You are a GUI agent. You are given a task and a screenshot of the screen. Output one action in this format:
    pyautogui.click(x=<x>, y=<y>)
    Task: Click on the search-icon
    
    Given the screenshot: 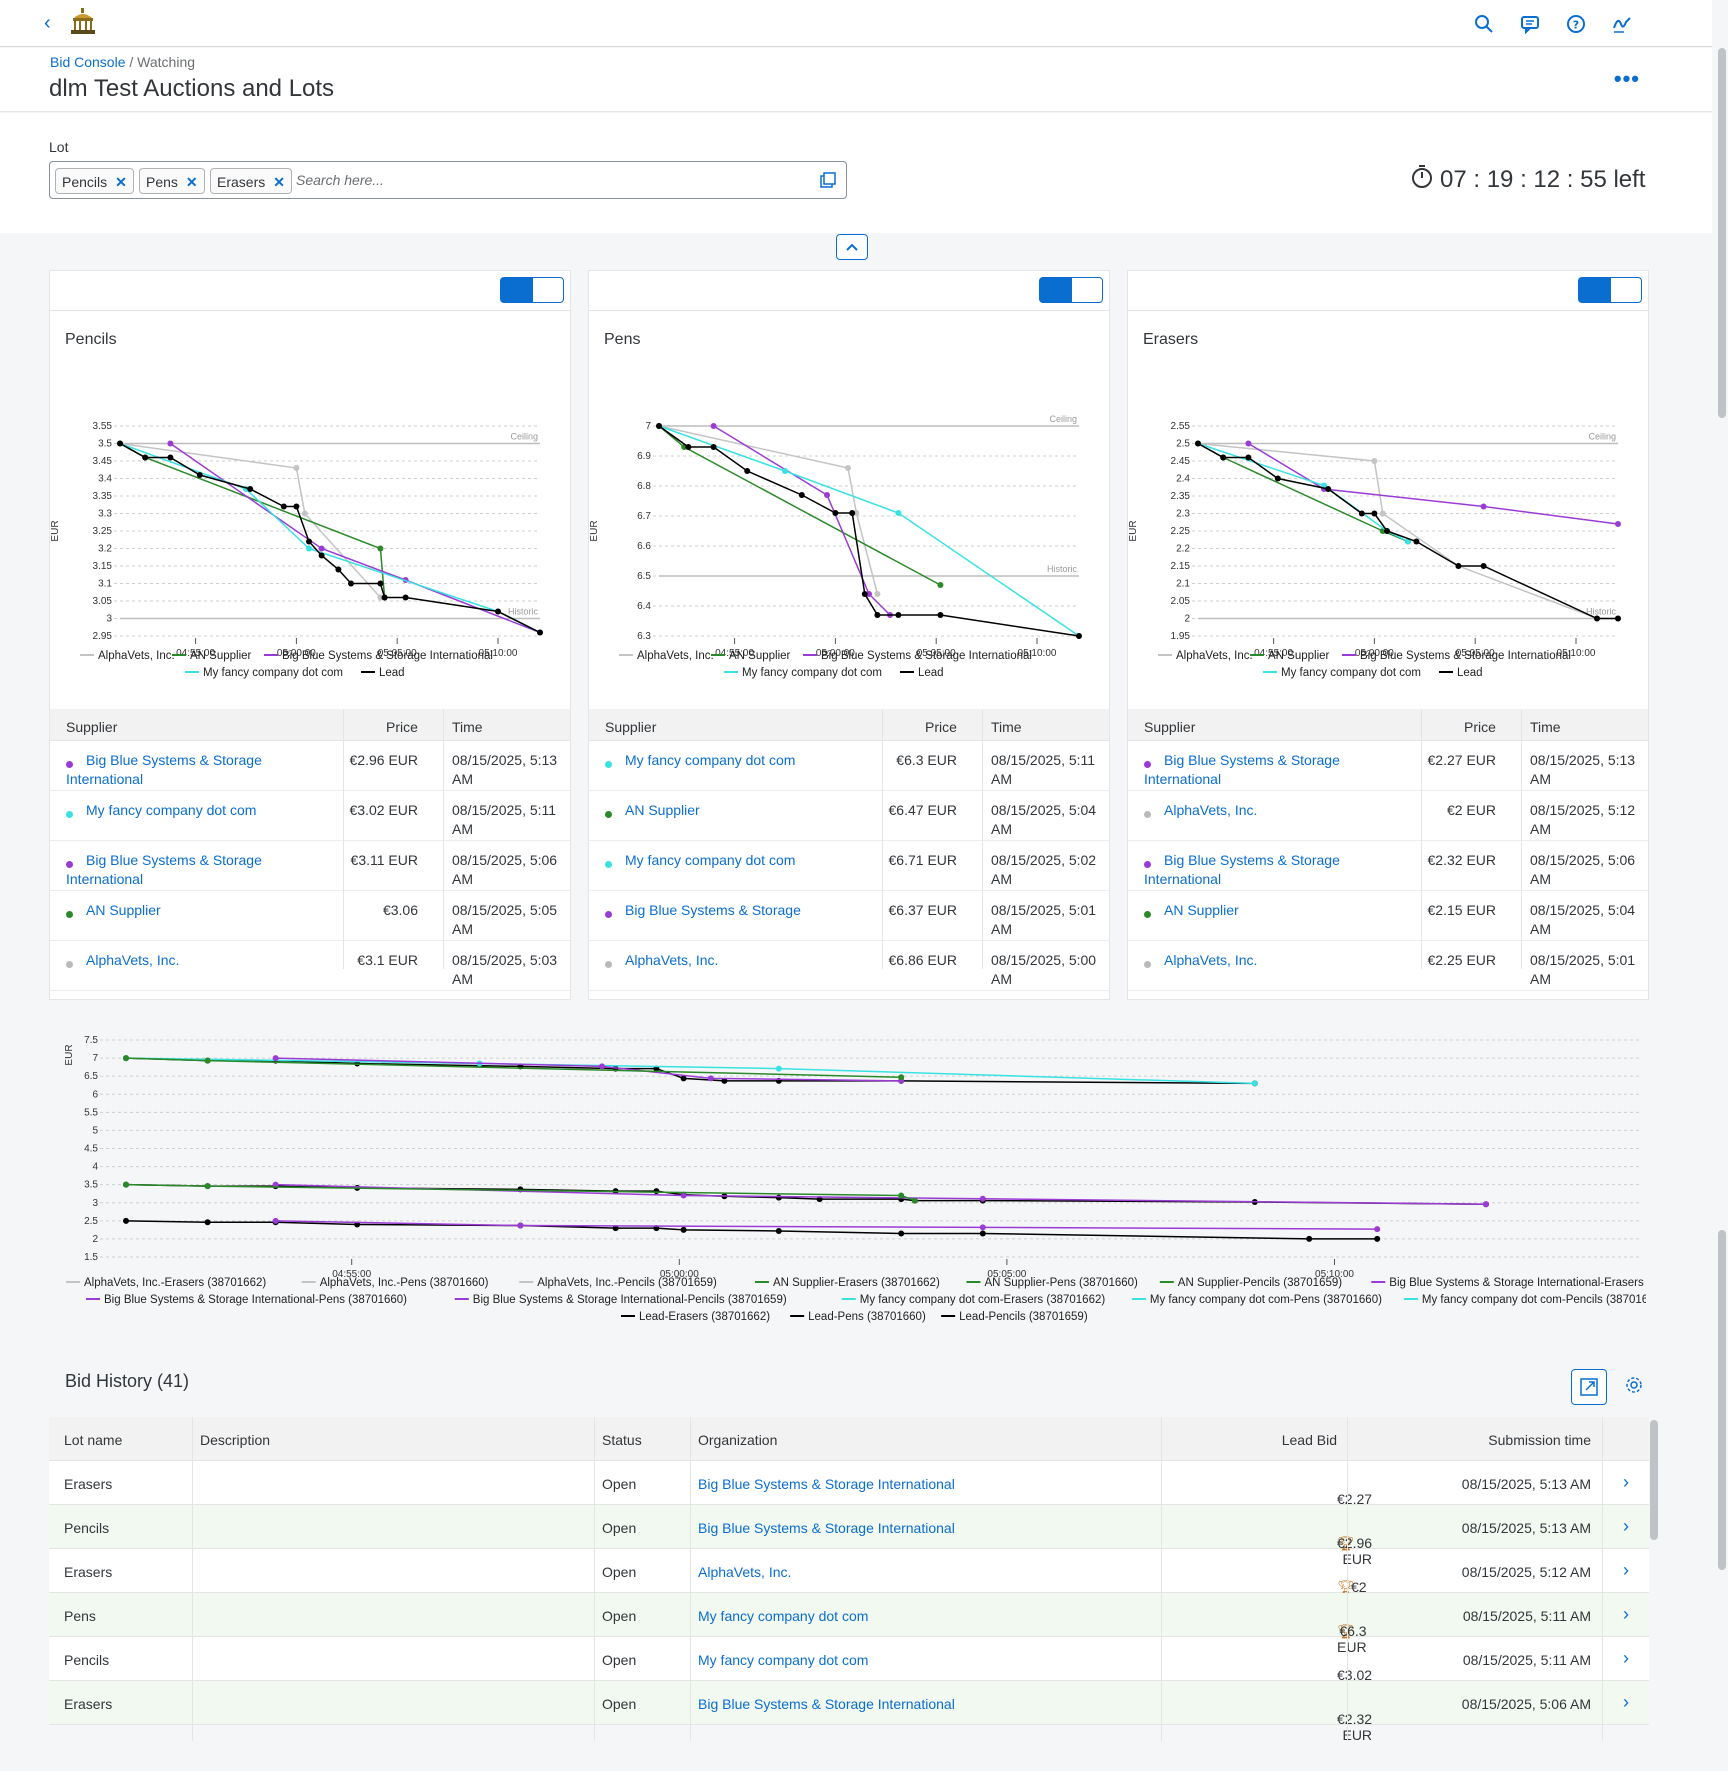 What is the action you would take?
    pyautogui.click(x=1484, y=24)
    